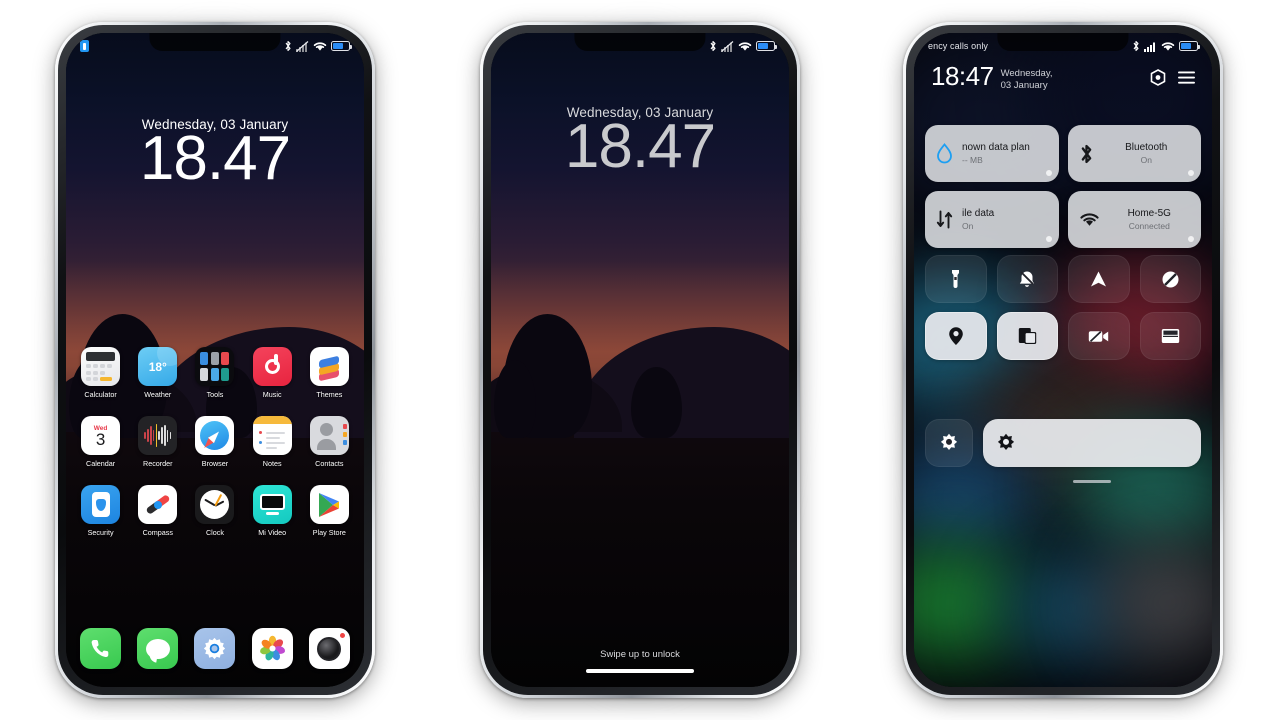 Image resolution: width=1280 pixels, height=720 pixels. I want to click on app-contacts: Contacts, so click(329, 442).